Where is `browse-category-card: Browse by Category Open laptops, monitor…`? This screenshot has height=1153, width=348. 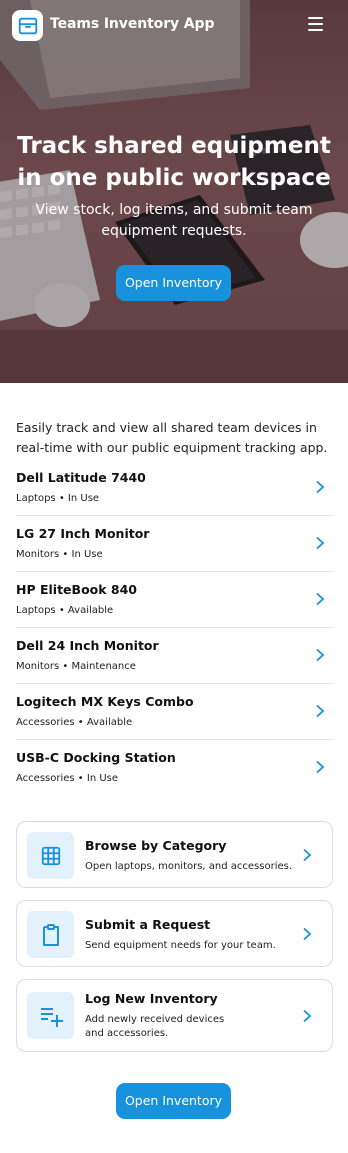 browse-category-card: Browse by Category Open laptops, monitor… is located at coordinates (174, 854).